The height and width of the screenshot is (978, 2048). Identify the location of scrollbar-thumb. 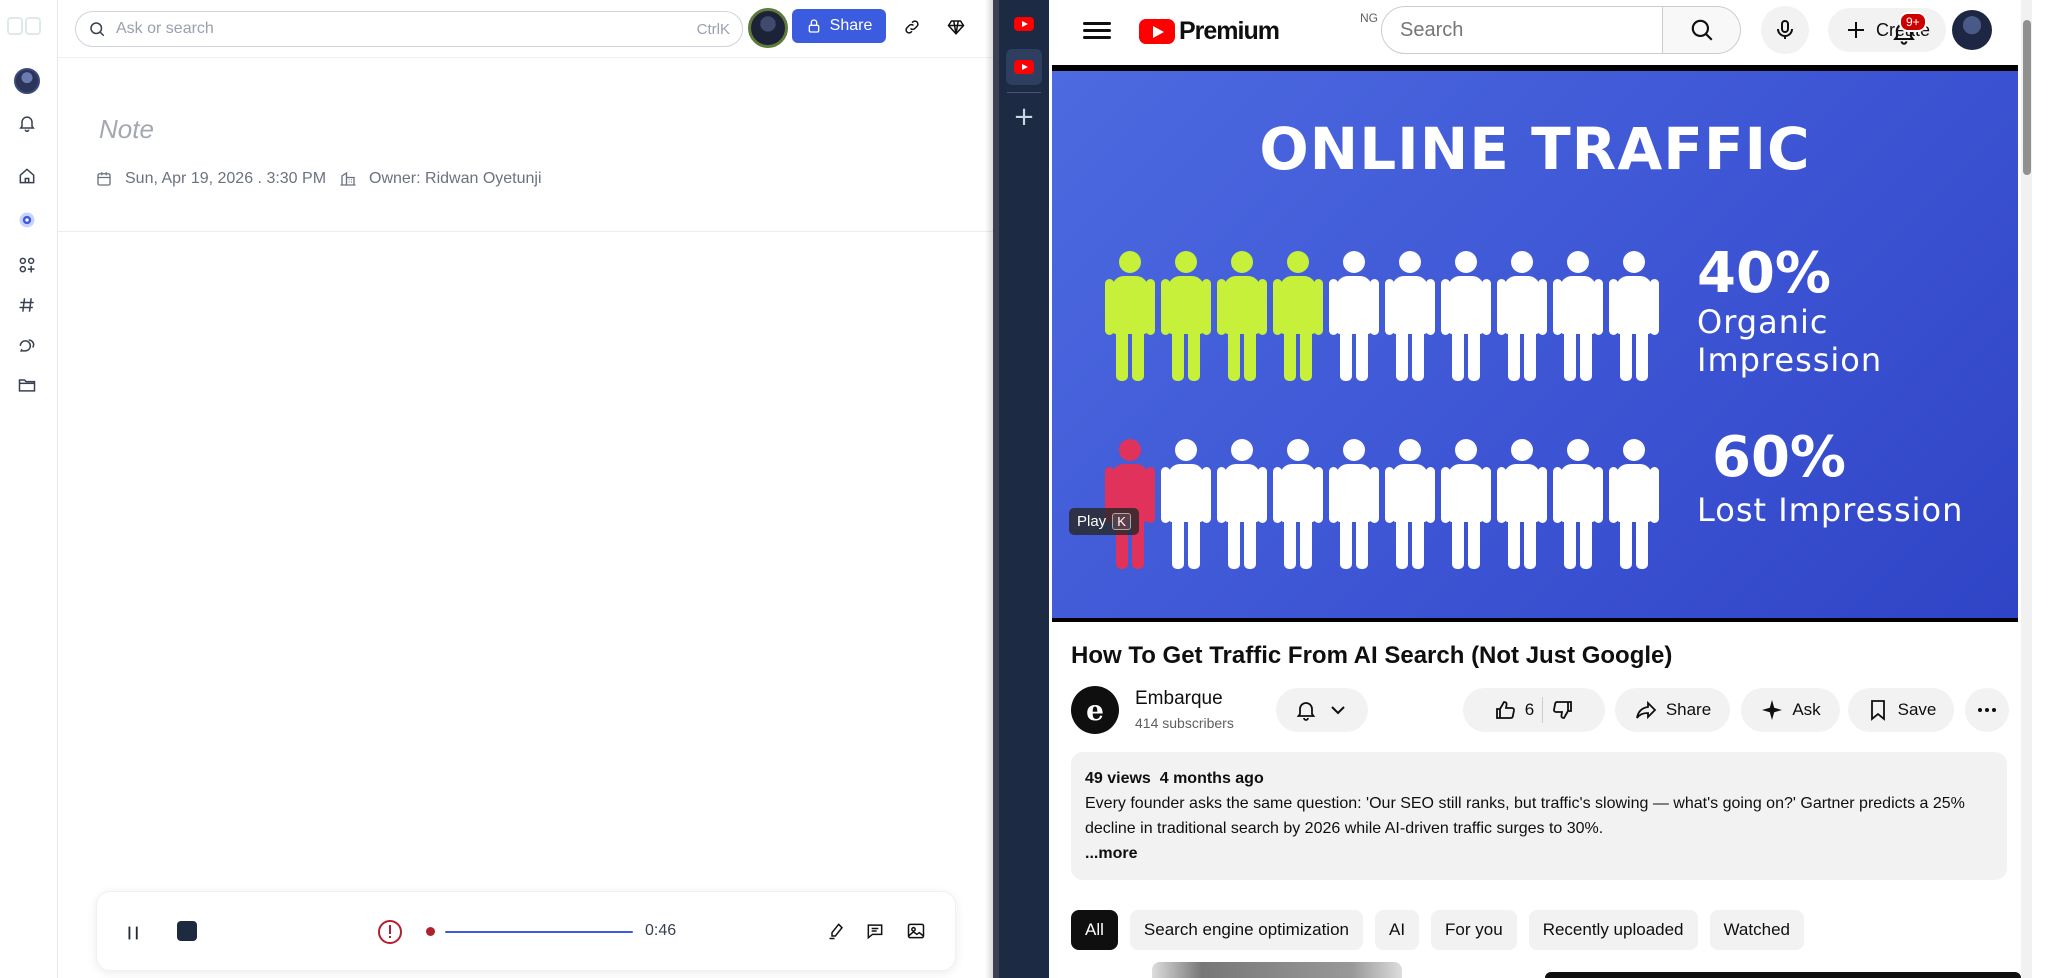
(2027, 97).